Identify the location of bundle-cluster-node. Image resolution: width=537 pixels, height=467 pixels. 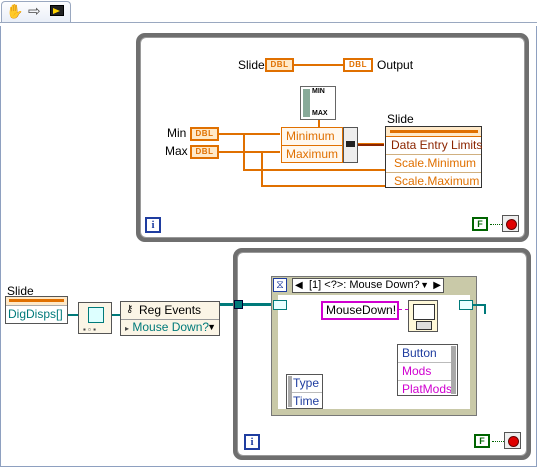
(350, 145).